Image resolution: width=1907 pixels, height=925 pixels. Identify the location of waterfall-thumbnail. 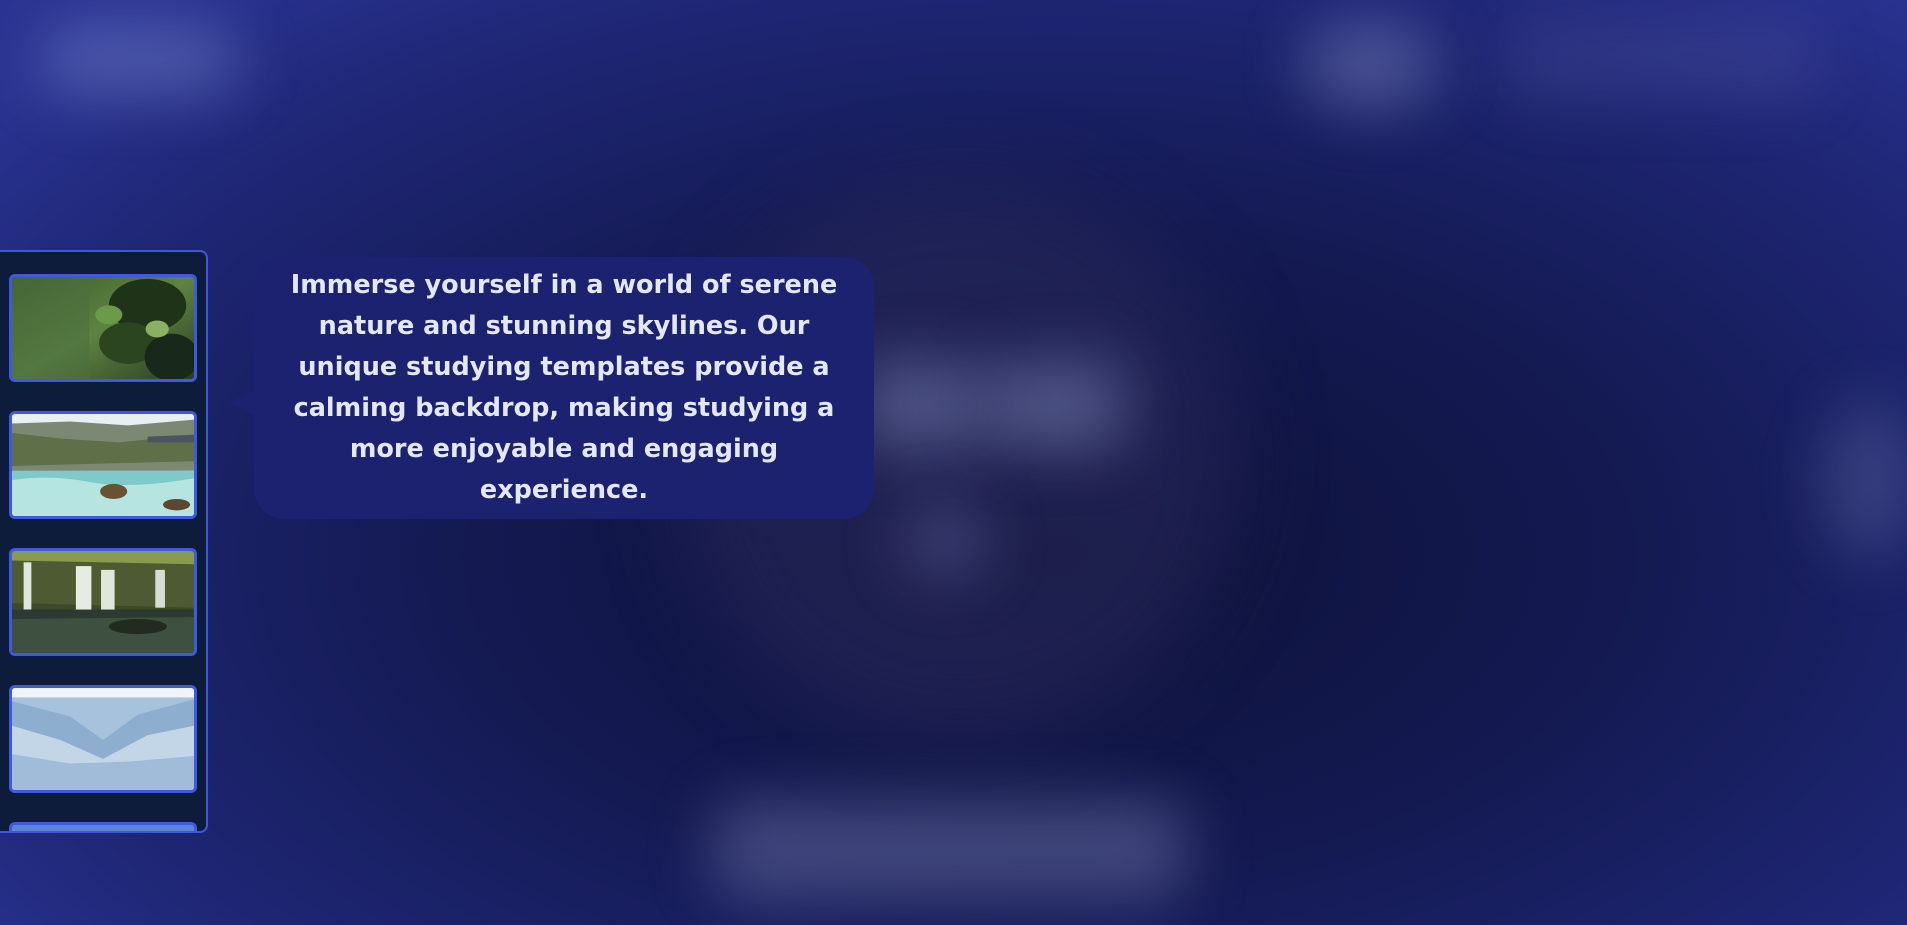
(103, 602).